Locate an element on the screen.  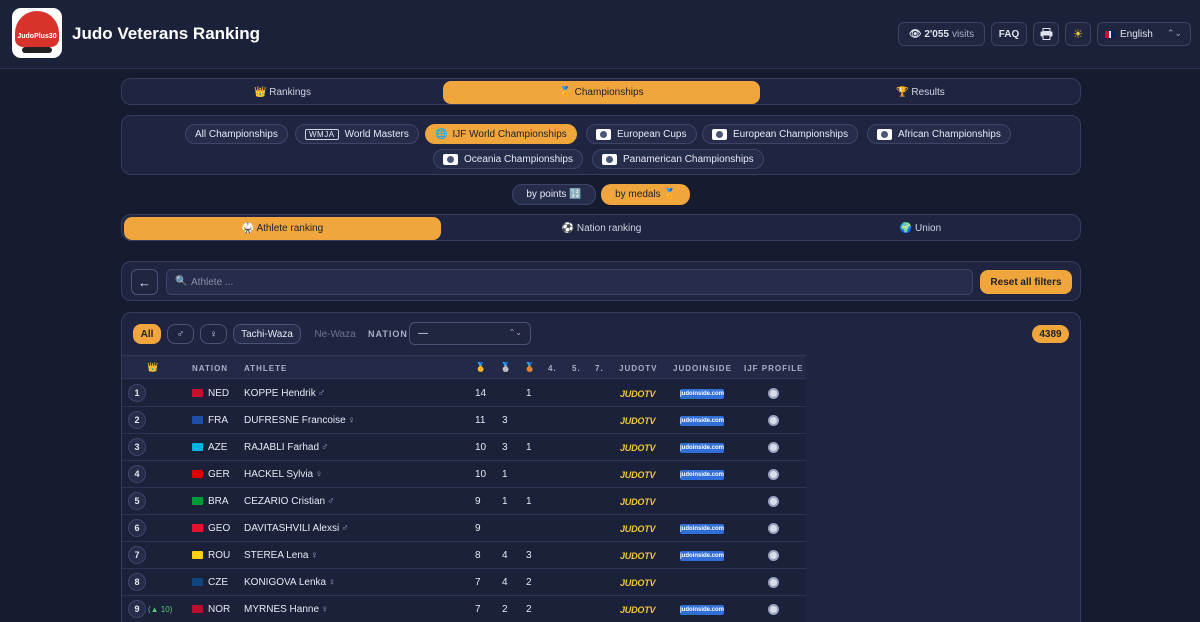
chip-european-cups: European Cups is located at coordinates (641, 134).